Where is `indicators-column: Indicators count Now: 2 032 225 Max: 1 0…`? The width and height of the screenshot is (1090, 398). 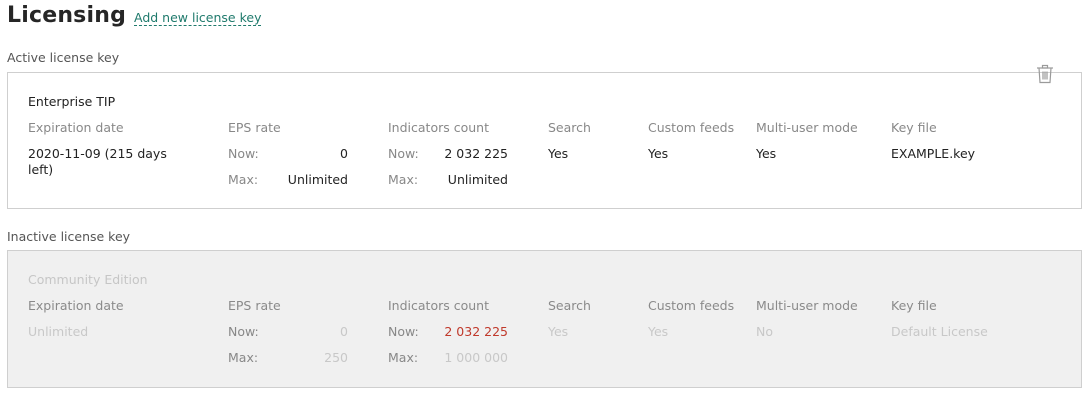 indicators-column: Indicators count Now: 2 032 225 Max: 1 0… is located at coordinates (448, 337).